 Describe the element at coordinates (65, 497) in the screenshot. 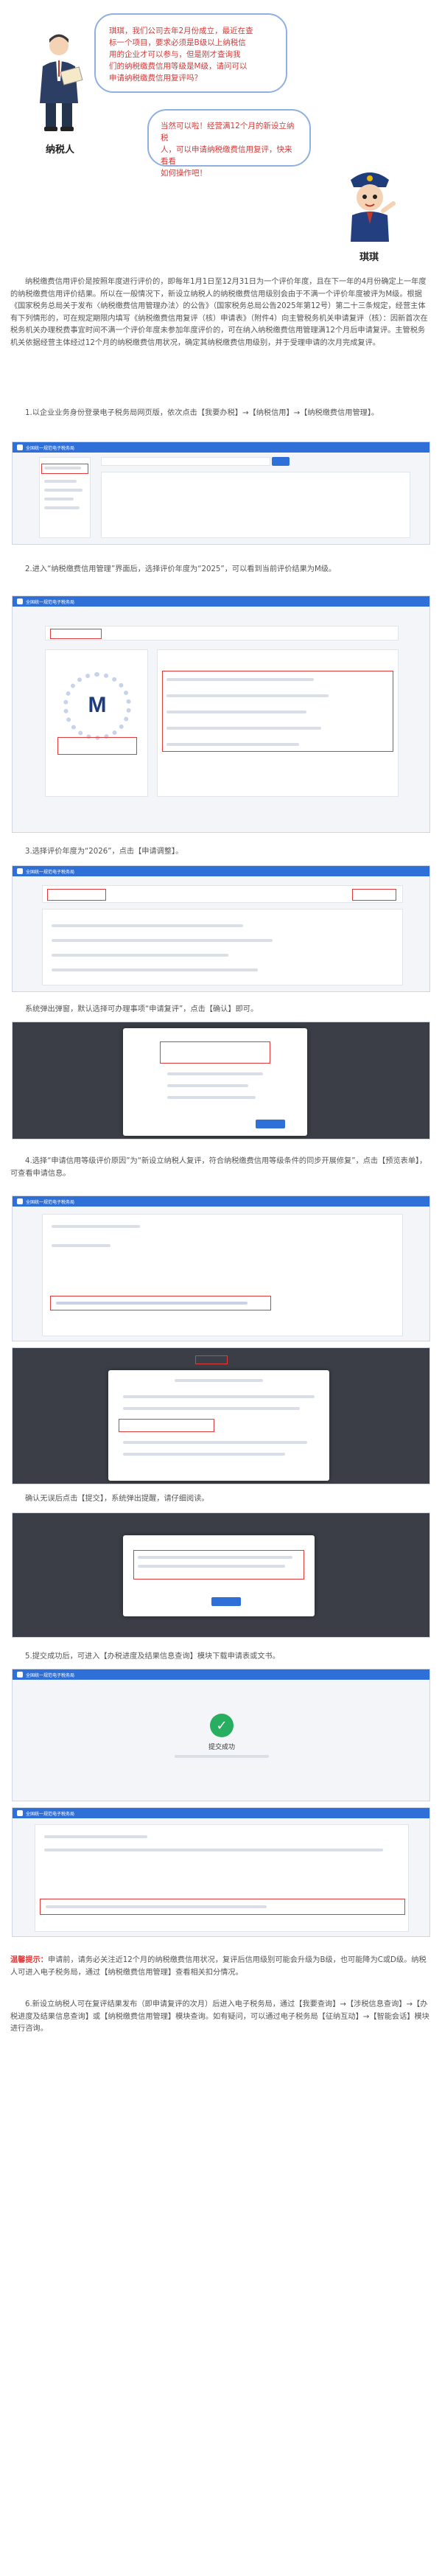

I see `menu-panel` at that location.